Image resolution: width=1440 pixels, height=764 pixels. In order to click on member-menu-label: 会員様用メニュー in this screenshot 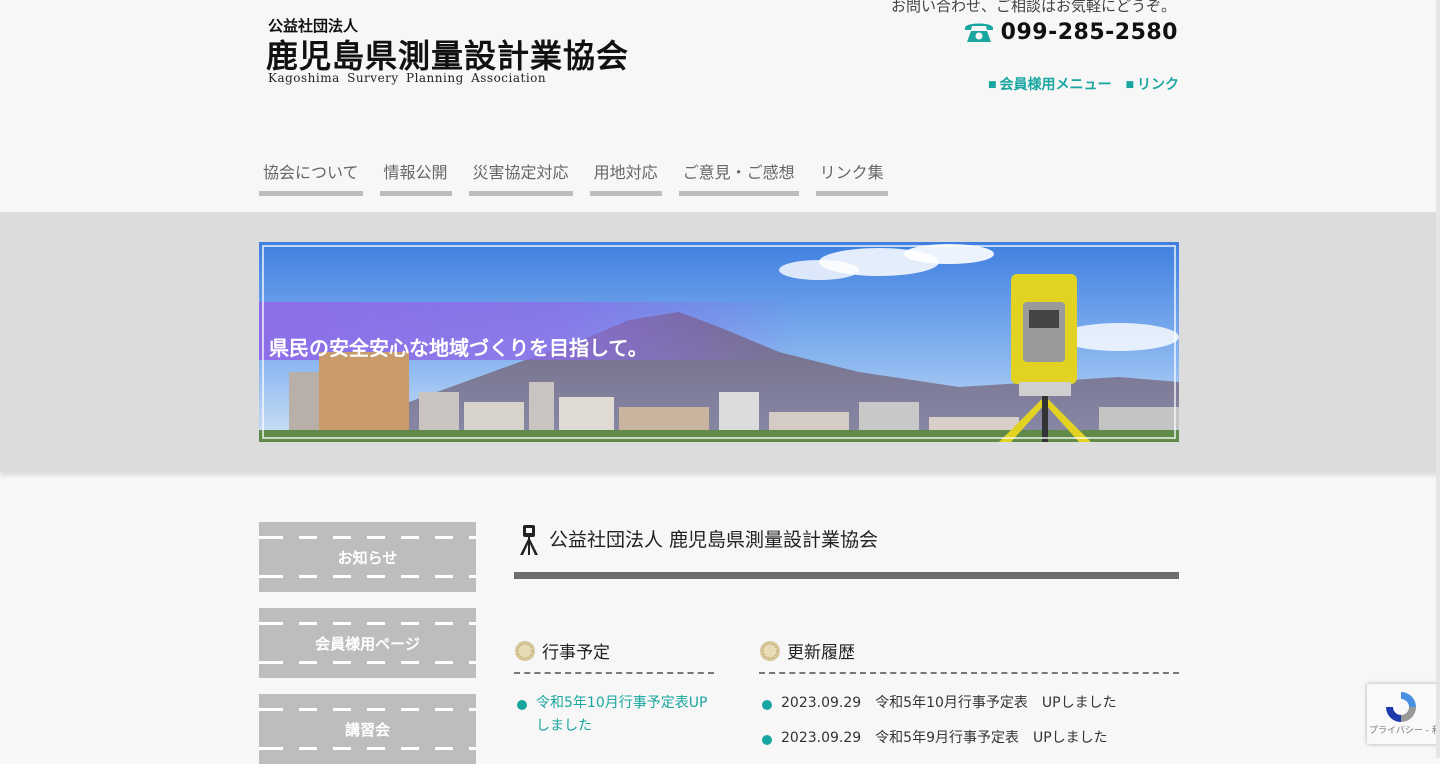, I will do `click(1055, 85)`.